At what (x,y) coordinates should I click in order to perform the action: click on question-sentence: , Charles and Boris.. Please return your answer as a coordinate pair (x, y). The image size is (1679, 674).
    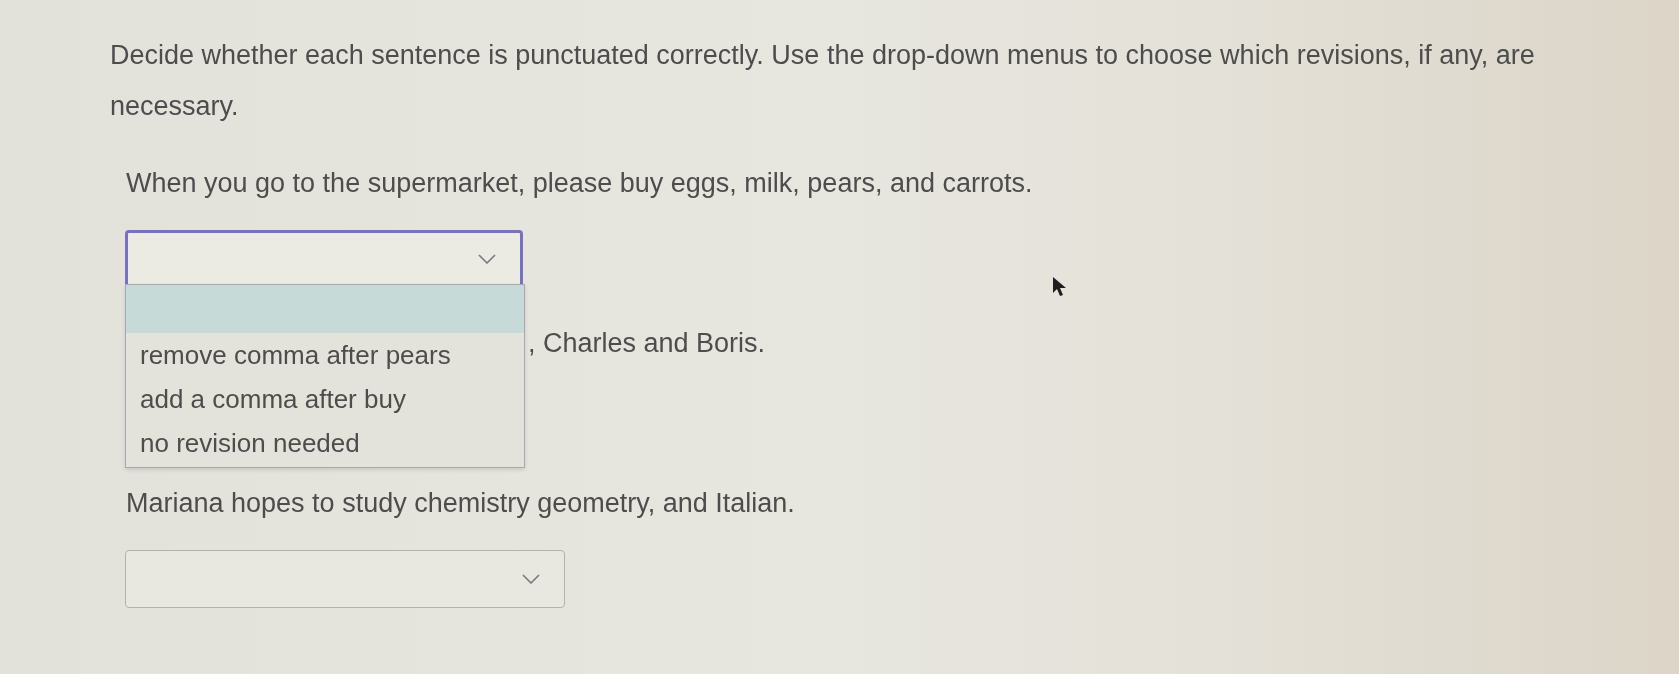
    Looking at the image, I should click on (647, 343).